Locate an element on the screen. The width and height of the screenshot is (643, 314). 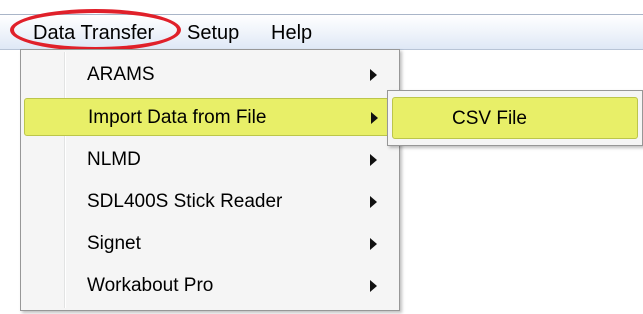
menu-help: Help is located at coordinates (291, 33).